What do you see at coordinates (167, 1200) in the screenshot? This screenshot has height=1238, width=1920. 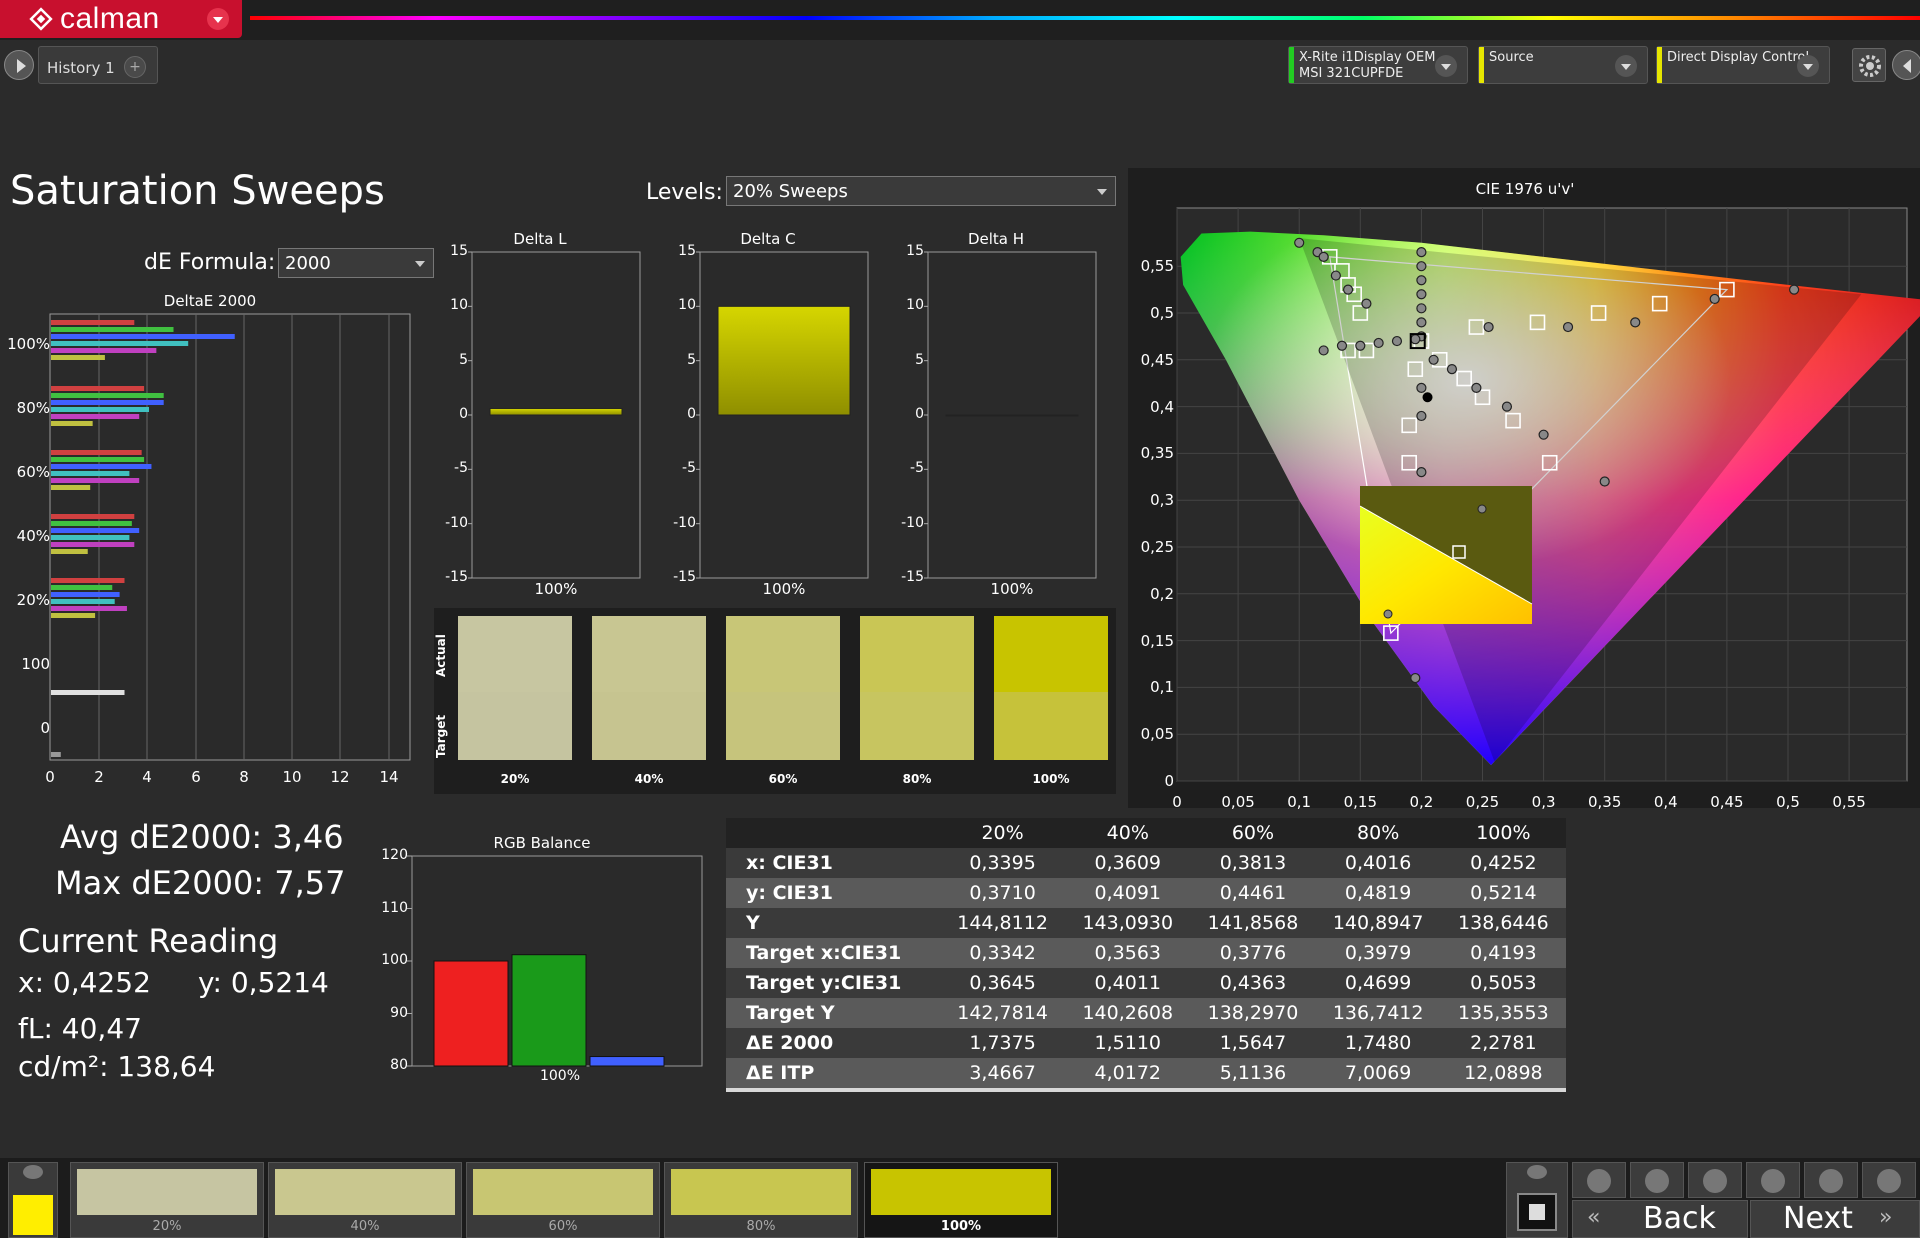 I see `thumbnail-20pct: 20%` at bounding box center [167, 1200].